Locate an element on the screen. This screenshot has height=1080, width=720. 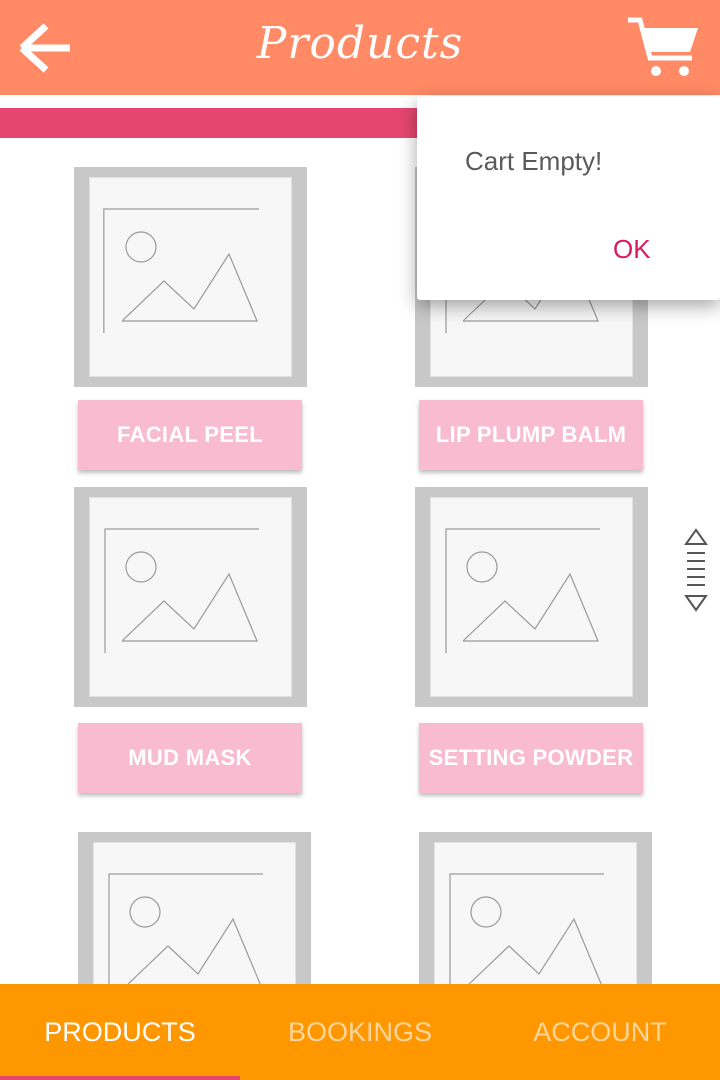
product-button-lip-plump-balm: LIP PLUMP BALM is located at coordinates (531, 435).